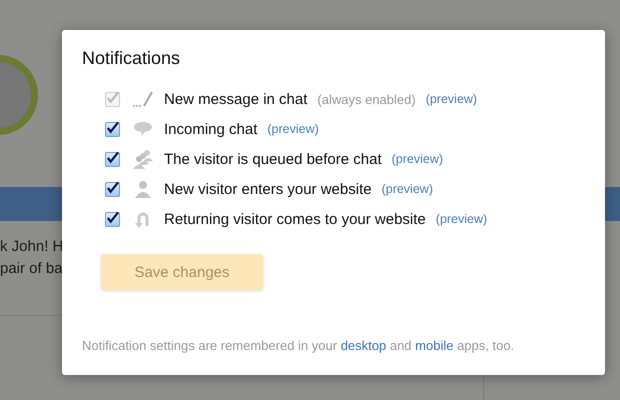 This screenshot has width=620, height=400. What do you see at coordinates (143, 99) in the screenshot?
I see `typing-icon` at bounding box center [143, 99].